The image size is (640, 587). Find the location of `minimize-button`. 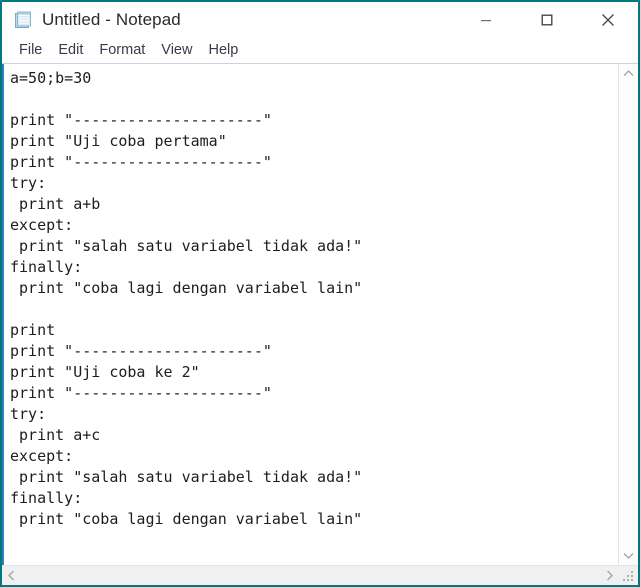

minimize-button is located at coordinates (485, 20).